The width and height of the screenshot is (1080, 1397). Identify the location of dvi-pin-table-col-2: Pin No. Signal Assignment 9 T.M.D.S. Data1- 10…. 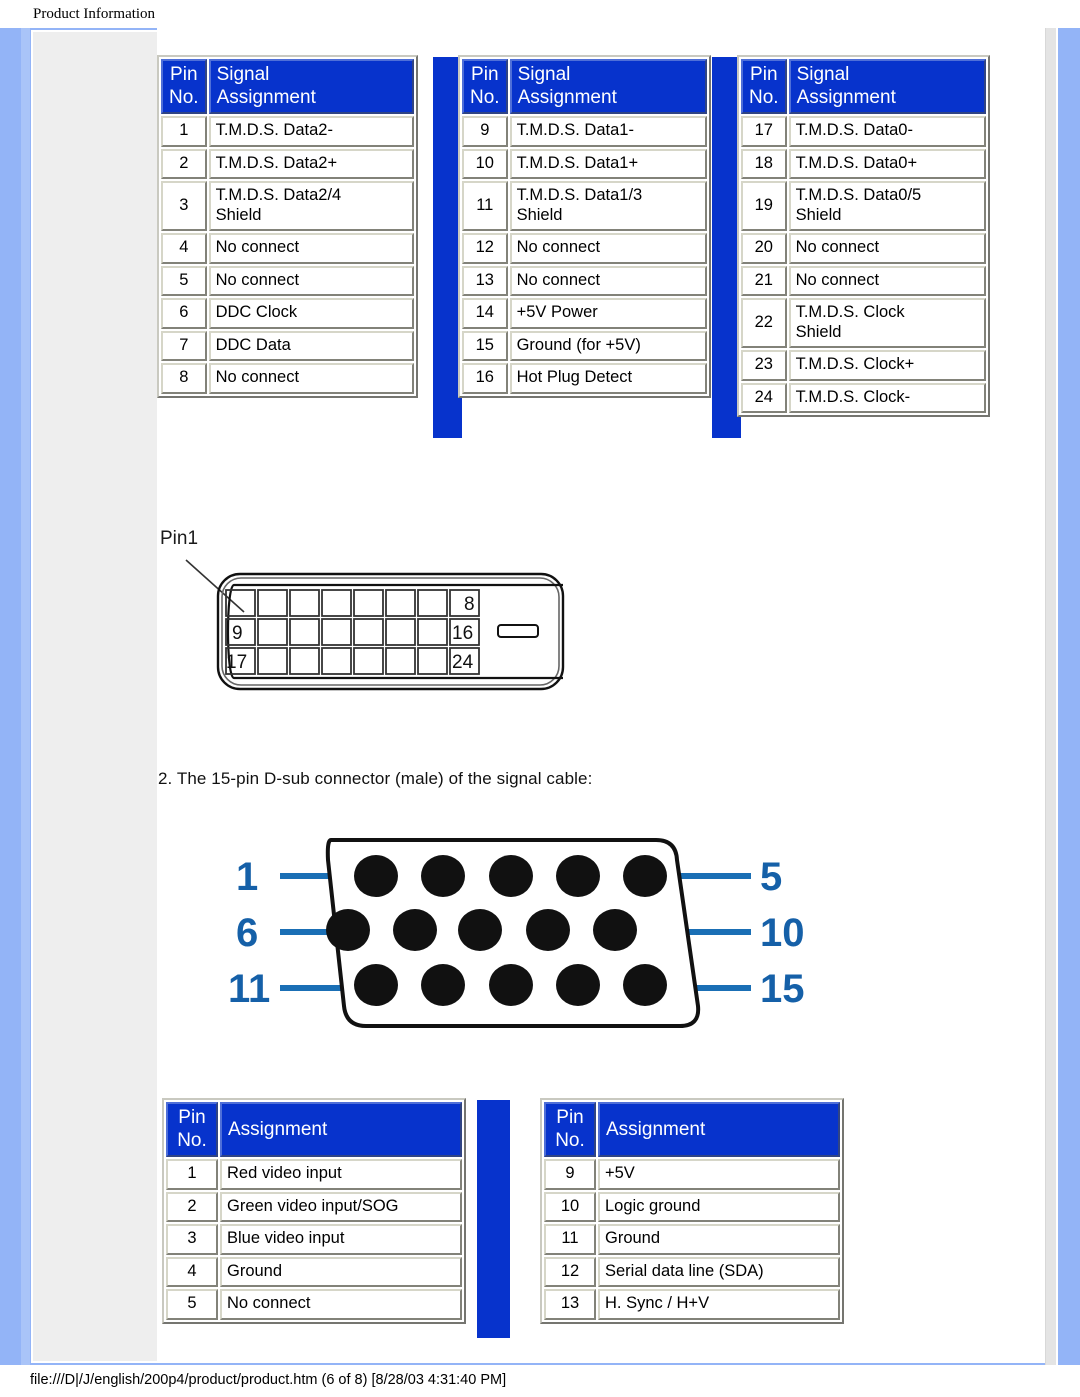
(584, 226).